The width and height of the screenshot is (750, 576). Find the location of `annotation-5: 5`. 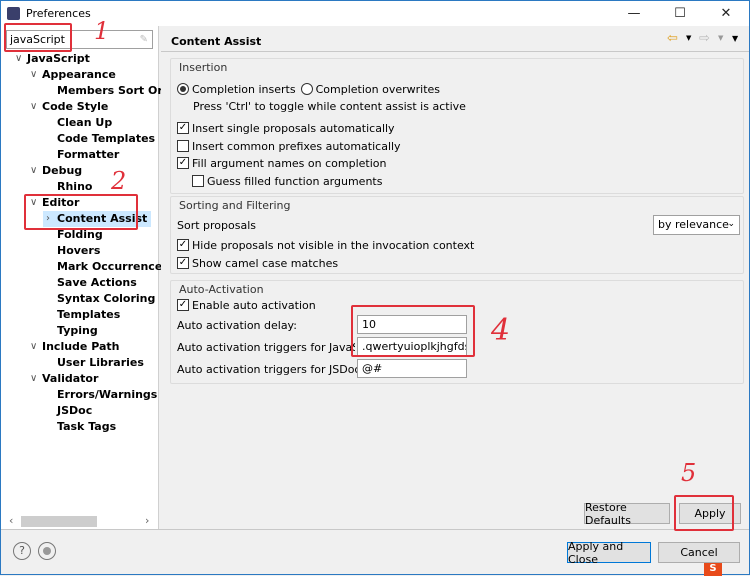

annotation-5: 5 is located at coordinates (689, 473).